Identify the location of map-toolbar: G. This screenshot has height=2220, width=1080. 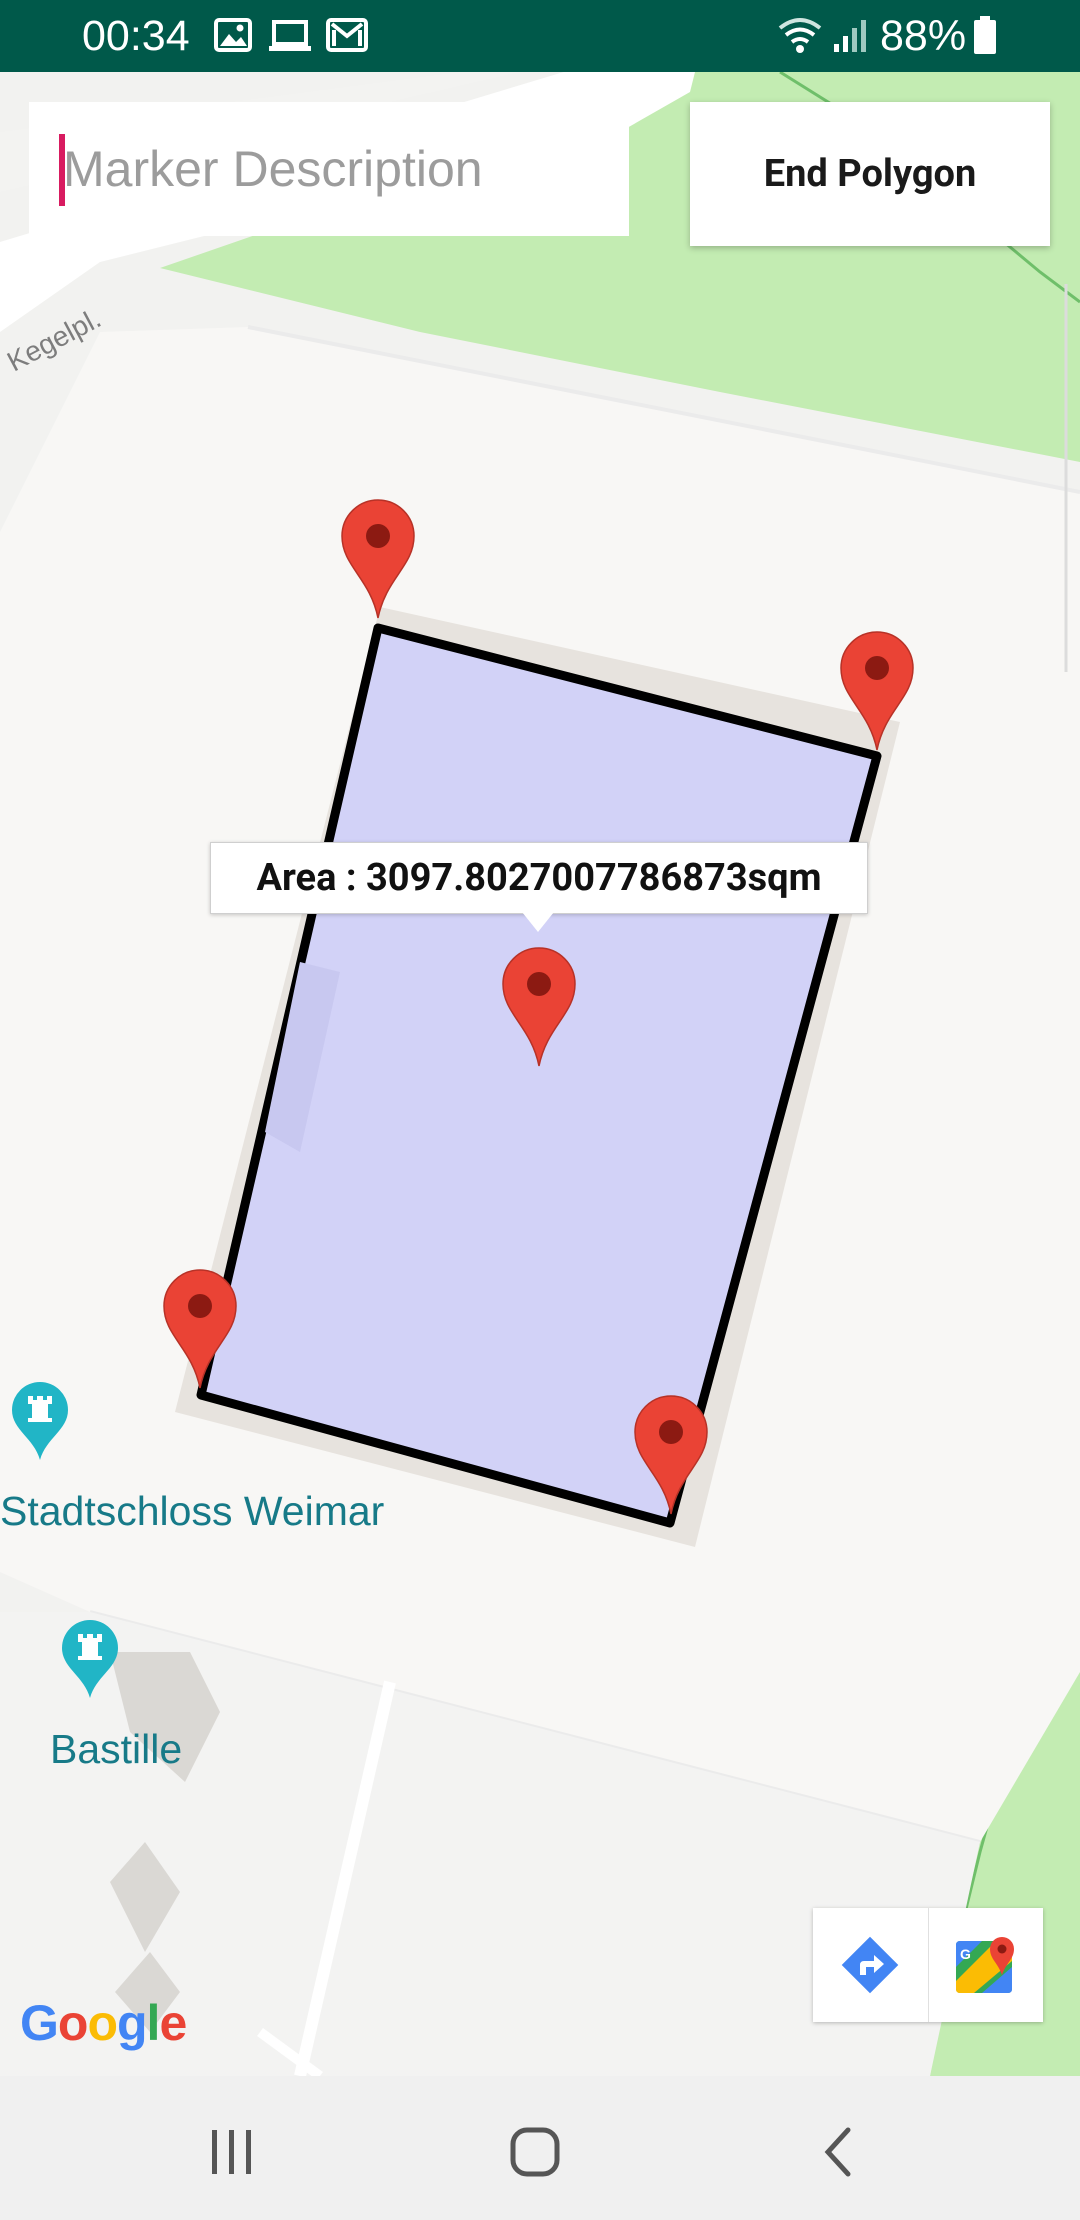
(928, 1965).